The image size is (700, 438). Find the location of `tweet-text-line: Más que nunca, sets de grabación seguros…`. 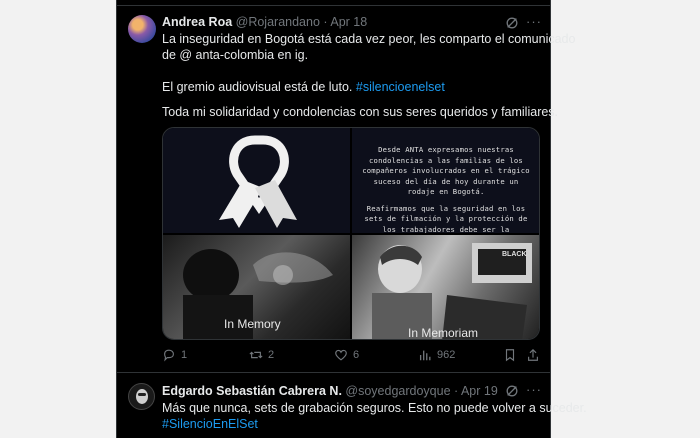

tweet-text-line: Más que nunca, sets de grabación seguros… is located at coordinates (374, 408).